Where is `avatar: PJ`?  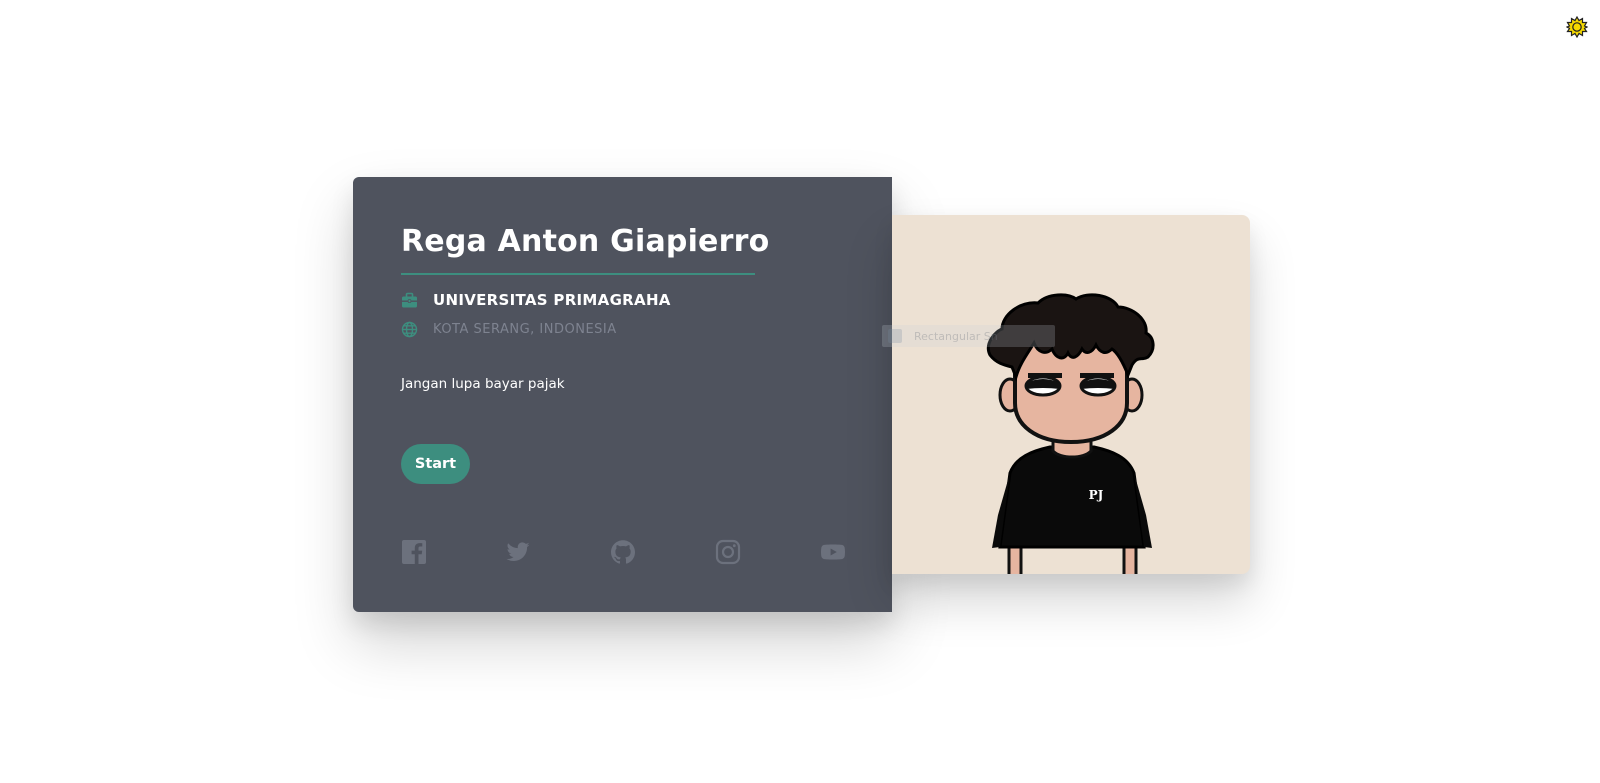
avatar: PJ is located at coordinates (1071, 433).